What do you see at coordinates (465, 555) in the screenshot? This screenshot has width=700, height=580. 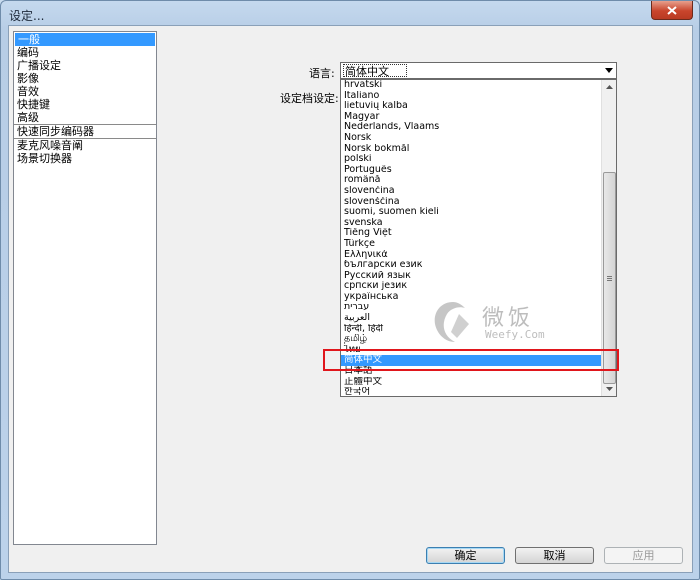 I see `ok-button: 确定` at bounding box center [465, 555].